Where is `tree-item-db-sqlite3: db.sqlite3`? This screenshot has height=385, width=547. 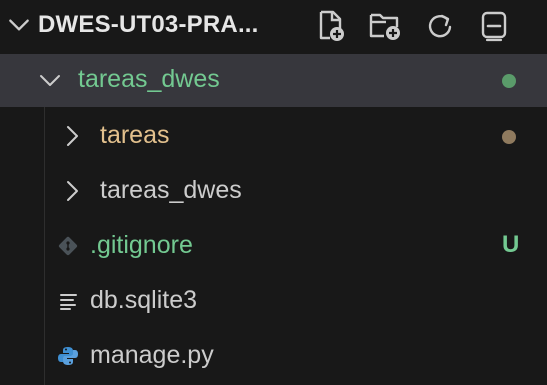 tree-item-db-sqlite3: db.sqlite3 is located at coordinates (273, 301).